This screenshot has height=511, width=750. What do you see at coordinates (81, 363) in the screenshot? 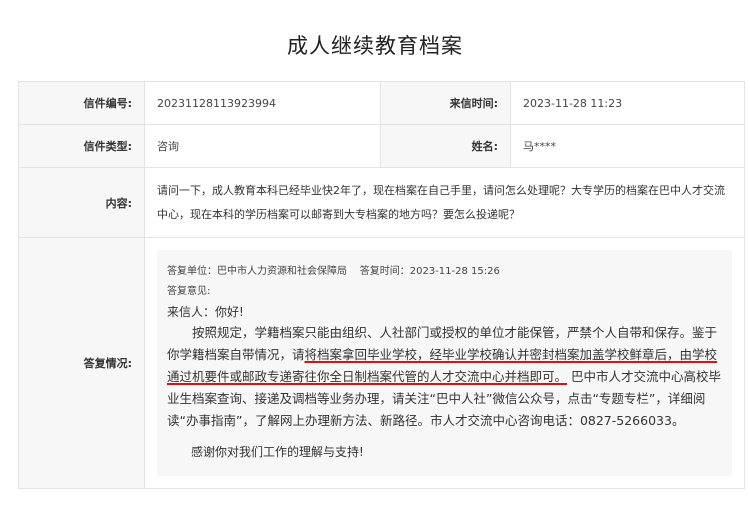
I see `reply-label: 答复情况:` at bounding box center [81, 363].